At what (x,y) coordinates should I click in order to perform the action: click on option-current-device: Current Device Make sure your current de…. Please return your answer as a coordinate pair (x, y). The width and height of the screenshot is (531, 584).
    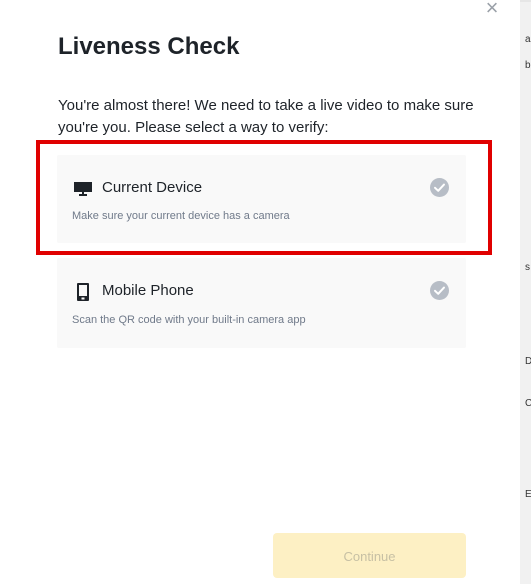
    Looking at the image, I should click on (261, 199).